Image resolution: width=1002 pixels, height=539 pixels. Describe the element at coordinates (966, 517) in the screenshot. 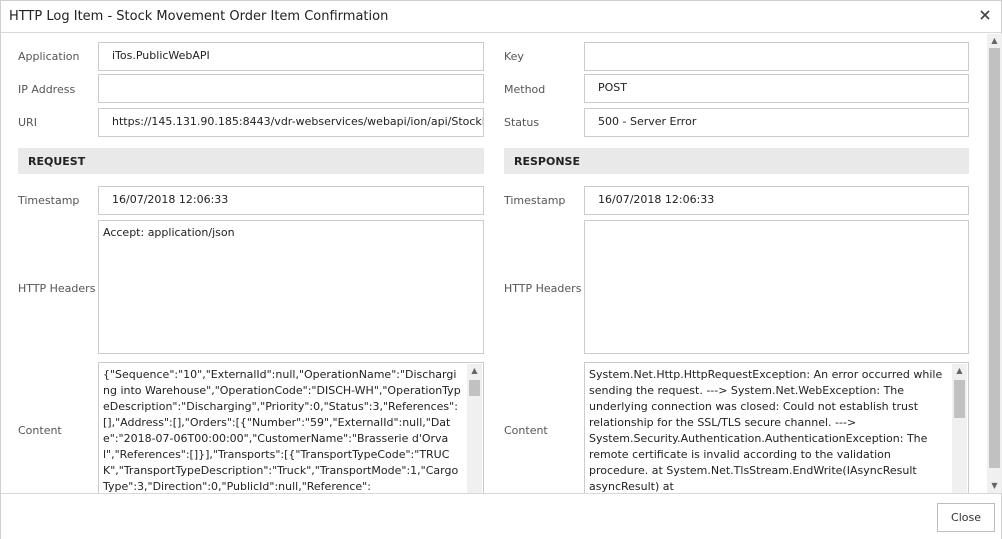

I see `close-button: Close` at that location.